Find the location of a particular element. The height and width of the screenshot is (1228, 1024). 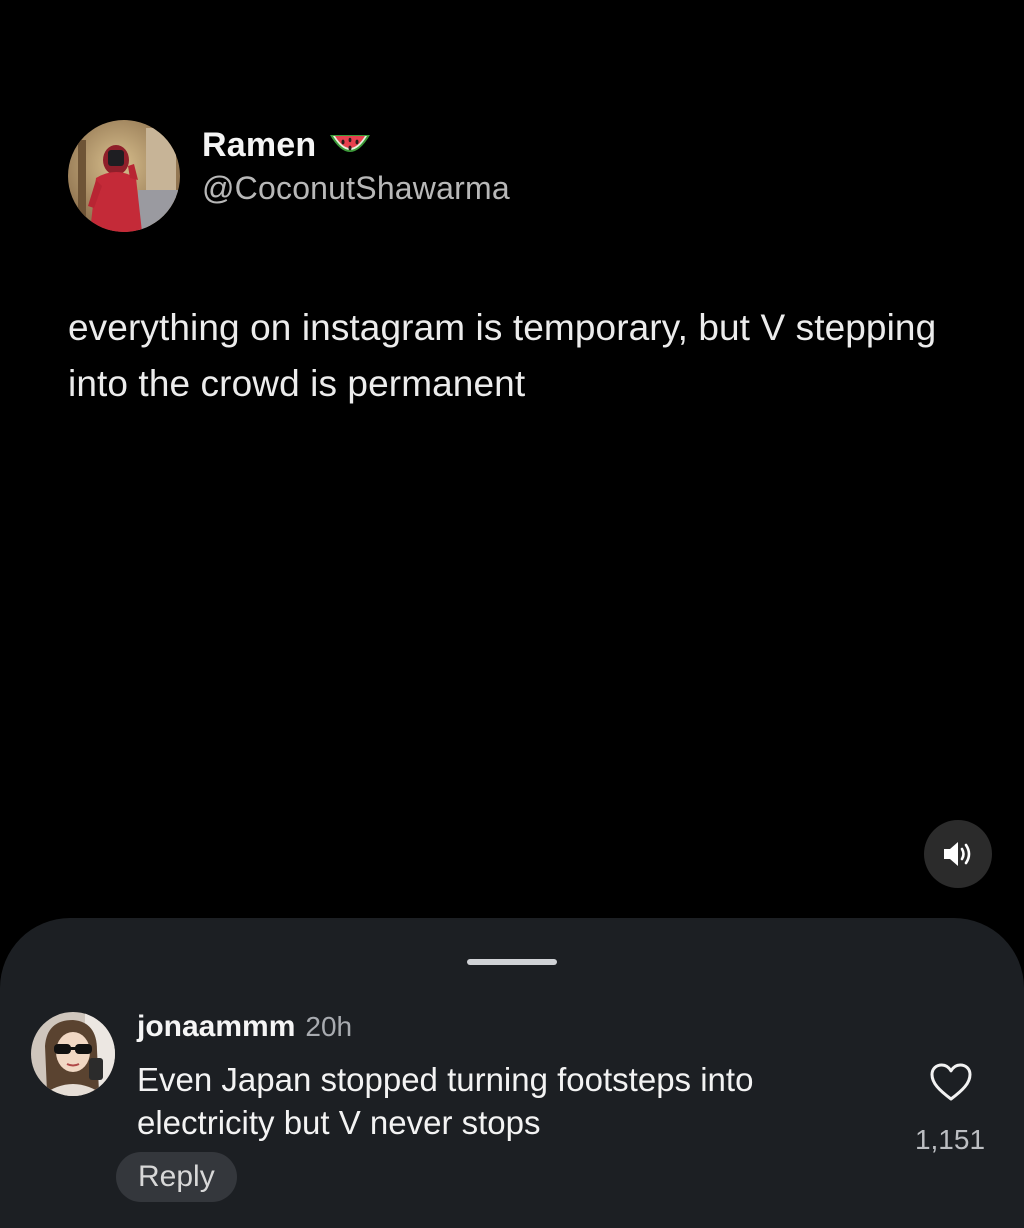

user-handle: @CoconutShawarma is located at coordinates (356, 188).